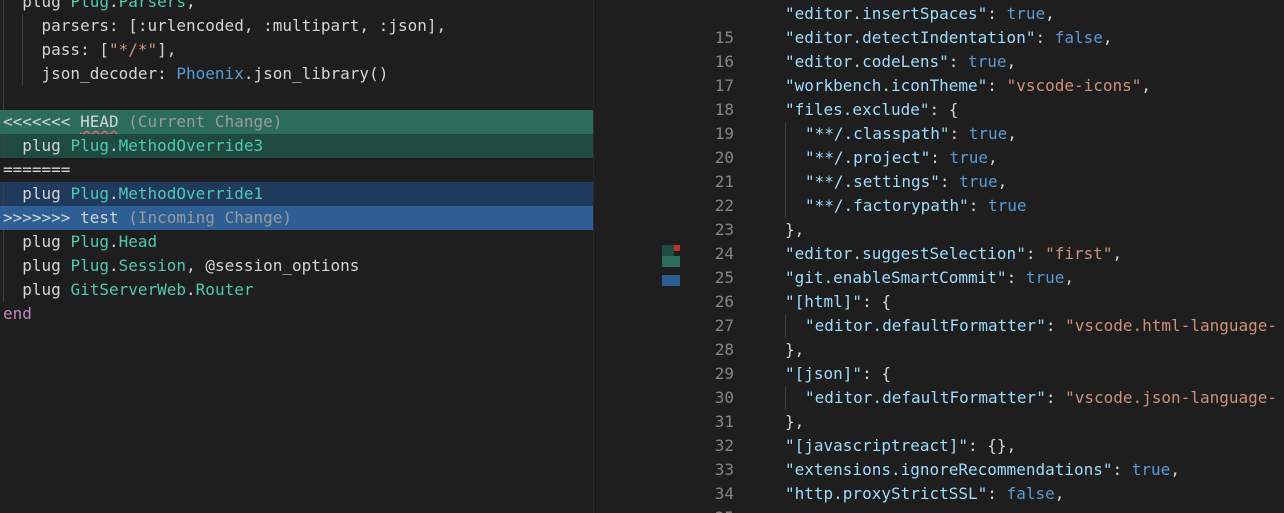 The height and width of the screenshot is (513, 1284). Describe the element at coordinates (982, 497) in the screenshot. I see `code-line: 35 "http.proxyStrictSSL": false,` at that location.